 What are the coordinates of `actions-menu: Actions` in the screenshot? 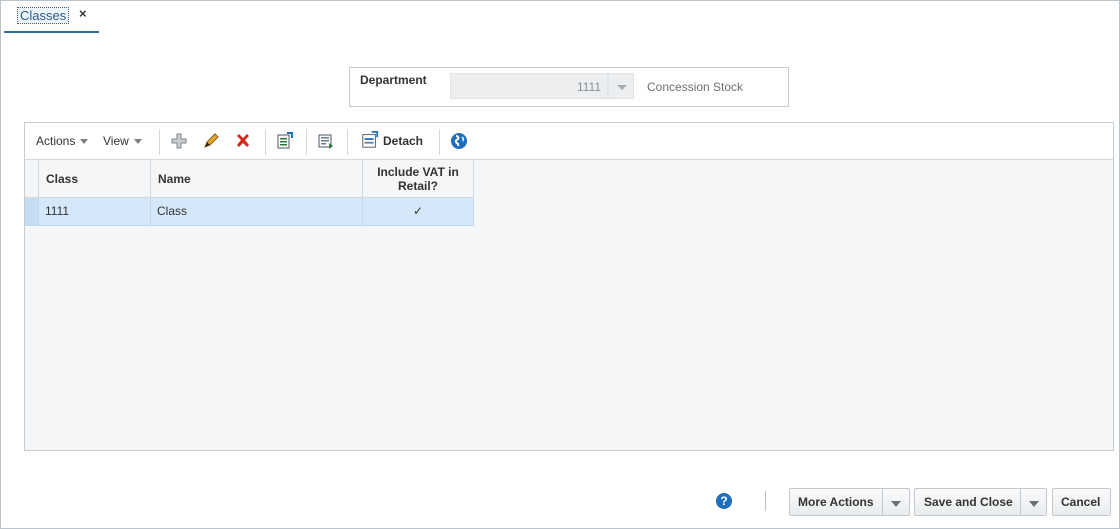 It's located at (62, 141).